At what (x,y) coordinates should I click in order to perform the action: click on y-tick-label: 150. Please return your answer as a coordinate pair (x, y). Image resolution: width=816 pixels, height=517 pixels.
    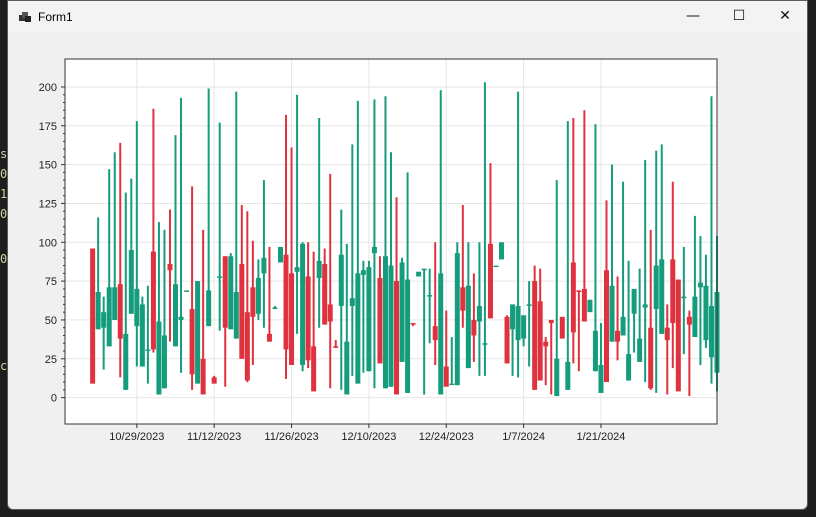
    Looking at the image, I should click on (48, 166).